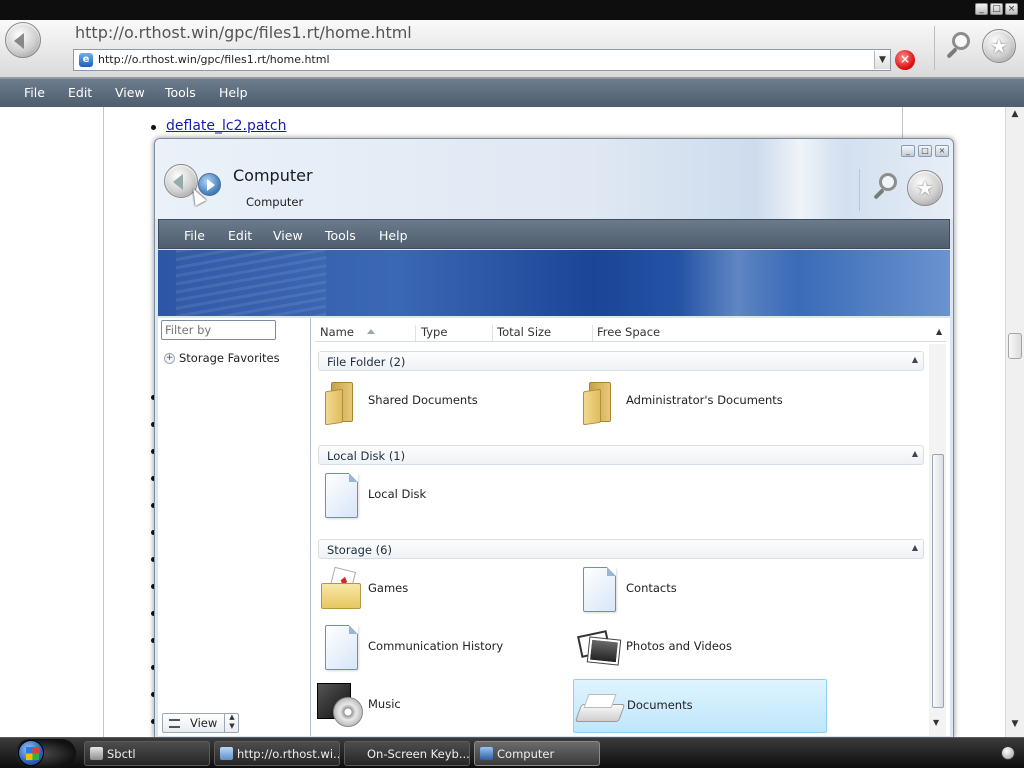  Describe the element at coordinates (660, 705) in the screenshot. I see `item-label: Documents` at that location.